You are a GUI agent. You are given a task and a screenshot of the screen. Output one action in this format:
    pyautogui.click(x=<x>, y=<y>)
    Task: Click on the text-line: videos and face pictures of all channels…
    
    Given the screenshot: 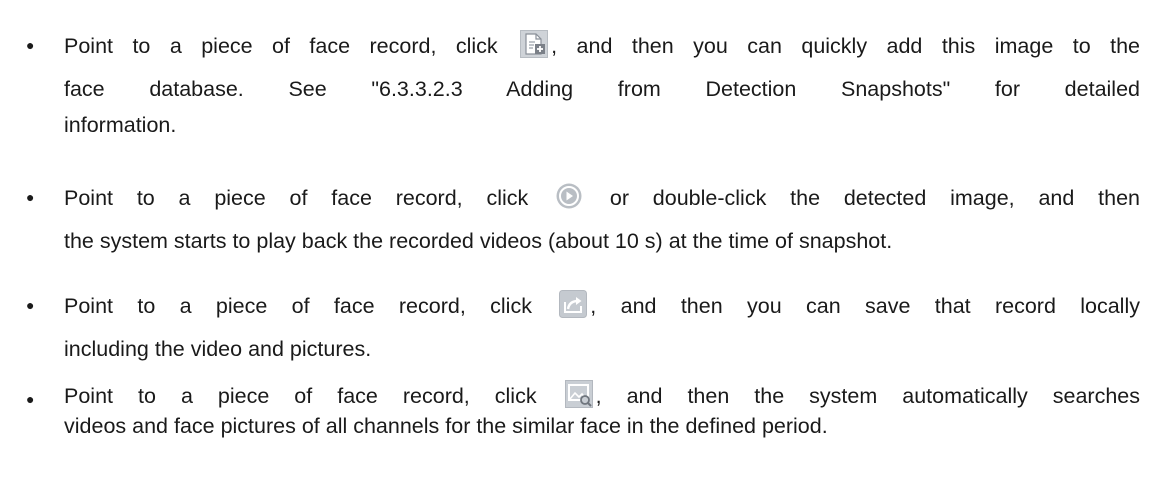 What is the action you would take?
    pyautogui.click(x=446, y=426)
    